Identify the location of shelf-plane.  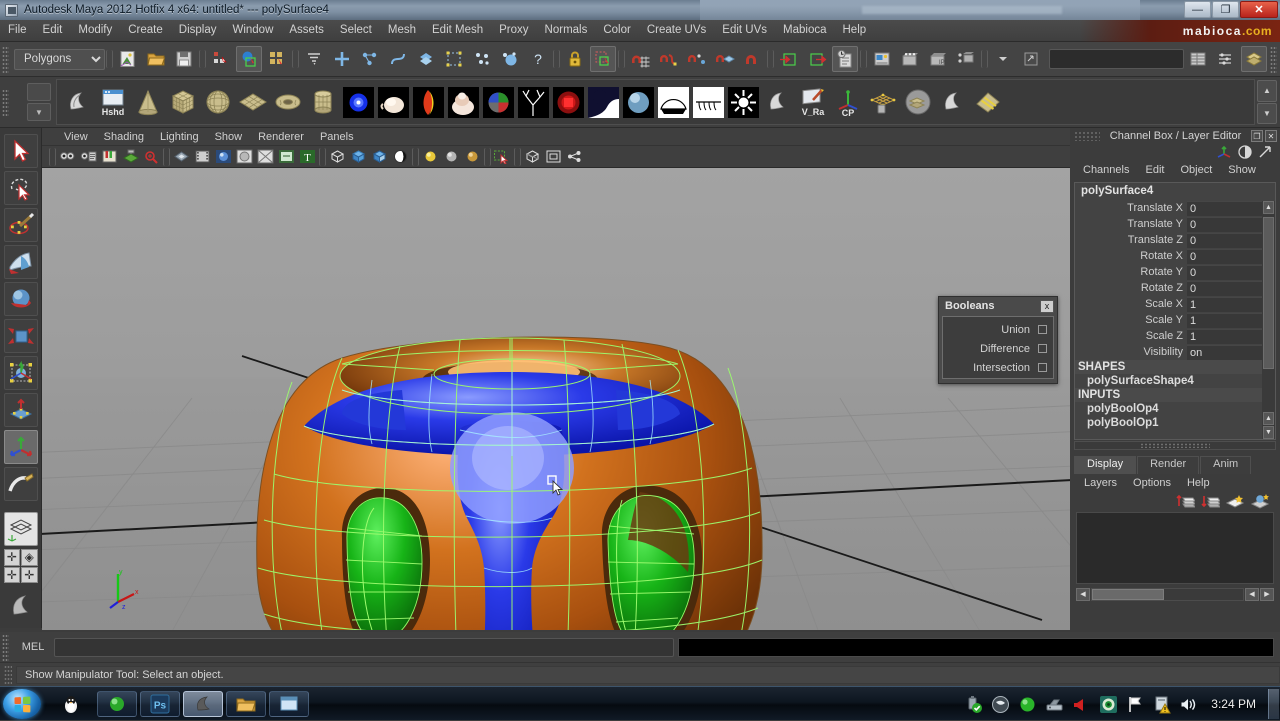
(253, 102).